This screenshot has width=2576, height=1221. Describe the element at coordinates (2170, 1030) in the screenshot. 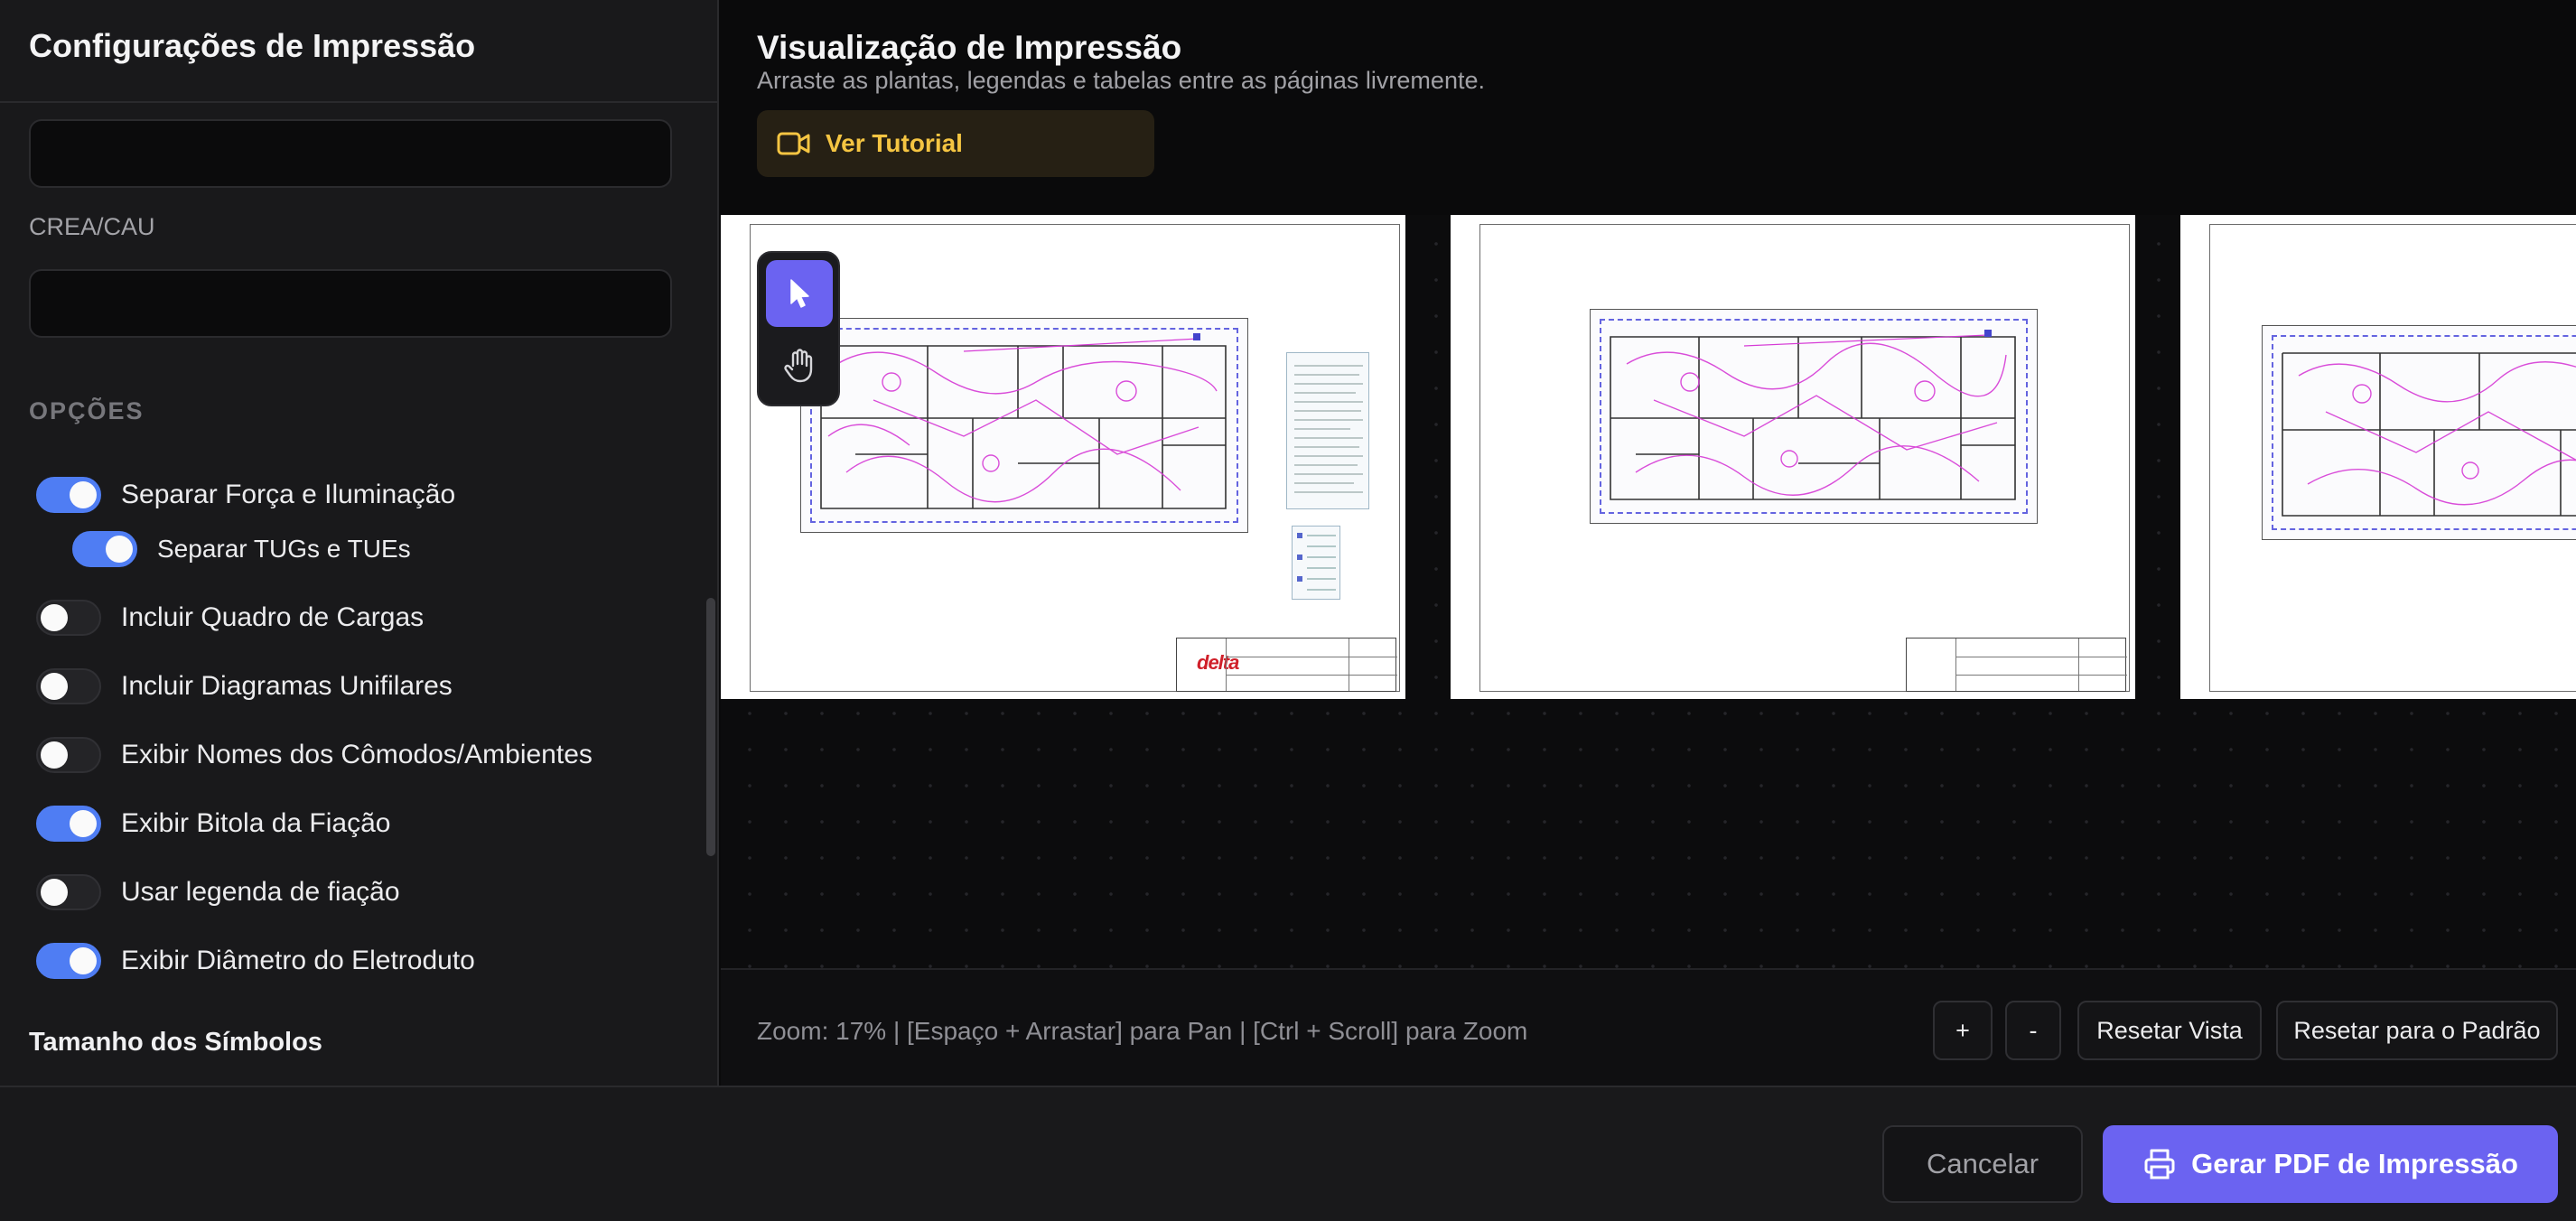

I see `reset-view-button: Resetar Vista` at that location.